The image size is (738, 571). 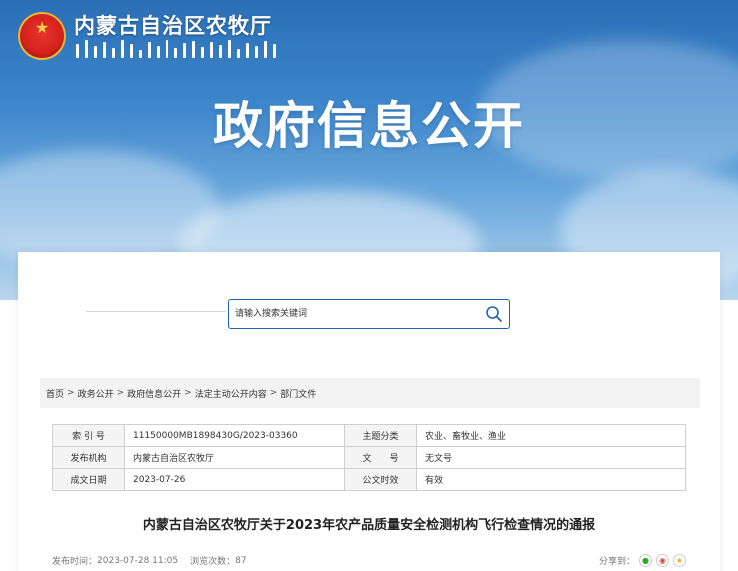 I want to click on breadcrumb-department-files: 部门文件, so click(x=298, y=393).